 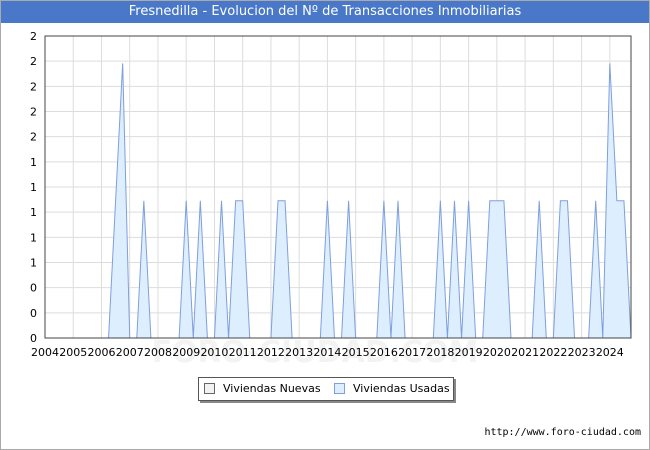 I want to click on y-axis-ticks: 0 0 0 1 1 1 1 1 2 2 2 2 2, so click(x=33, y=187).